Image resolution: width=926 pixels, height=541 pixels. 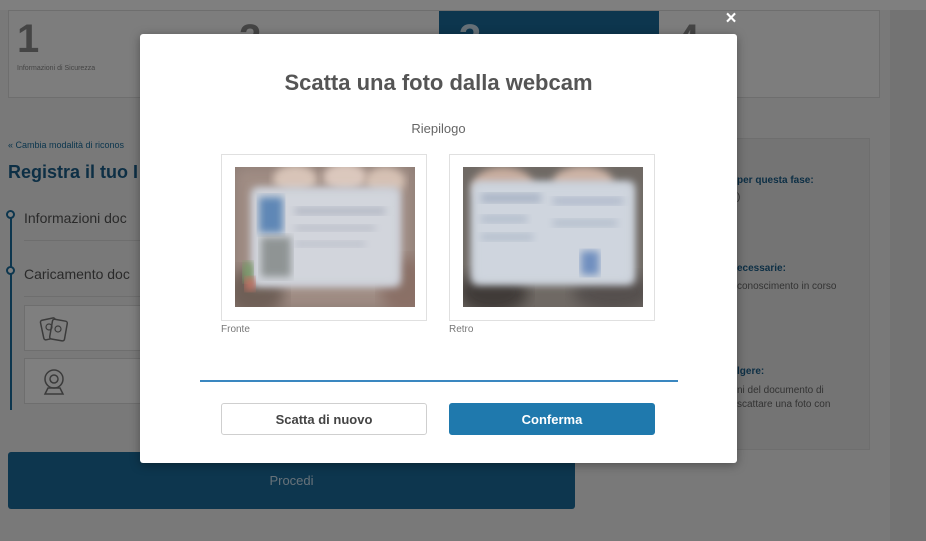 I want to click on close-icon: ×, so click(x=731, y=18).